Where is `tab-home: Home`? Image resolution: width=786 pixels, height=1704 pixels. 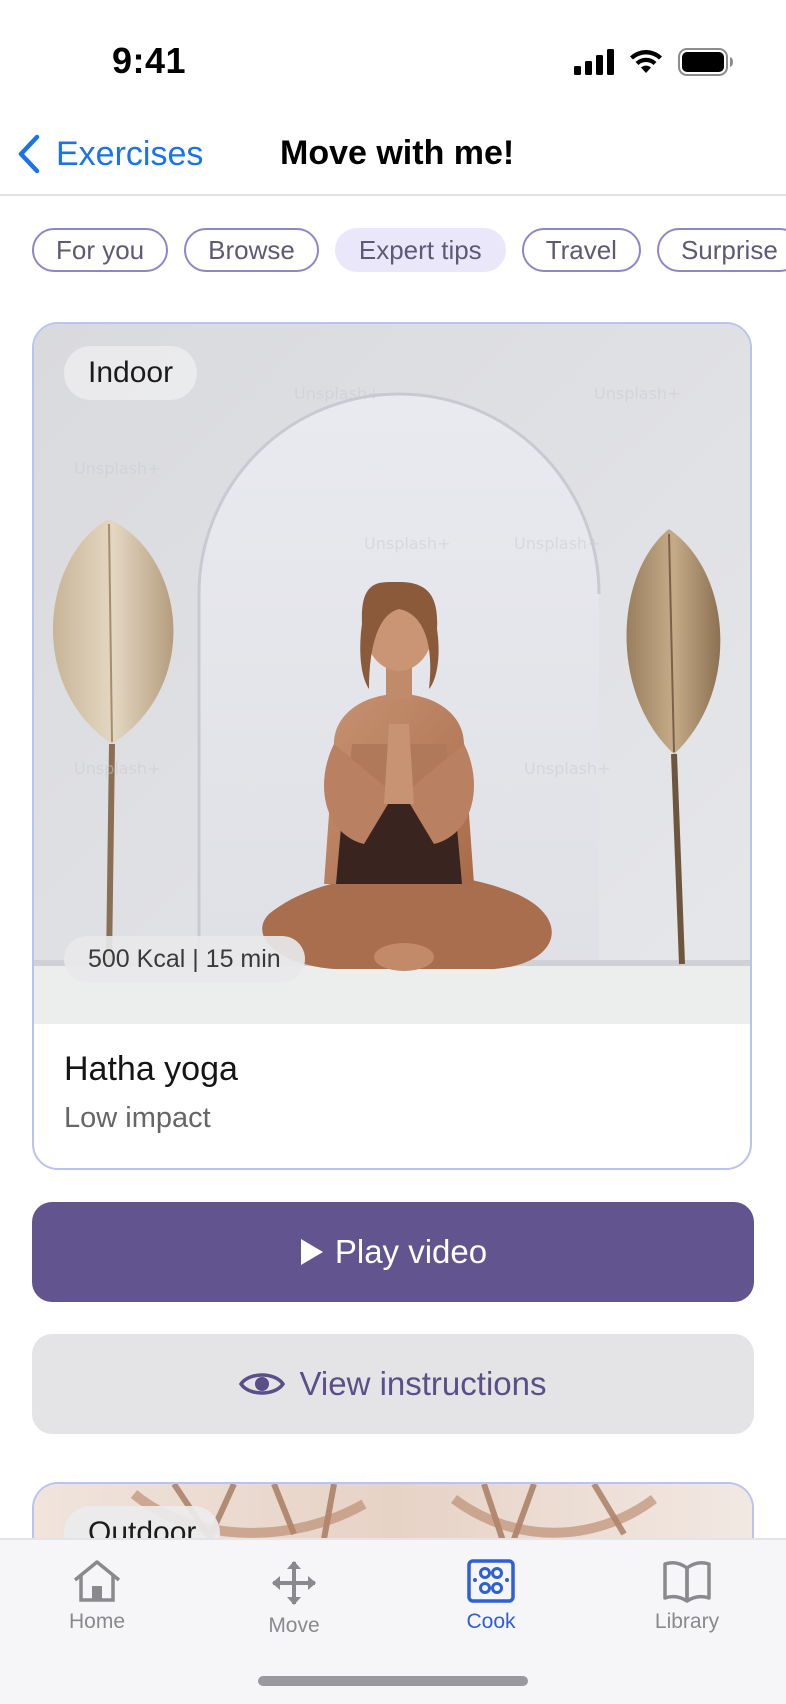 tab-home: Home is located at coordinates (97, 1596).